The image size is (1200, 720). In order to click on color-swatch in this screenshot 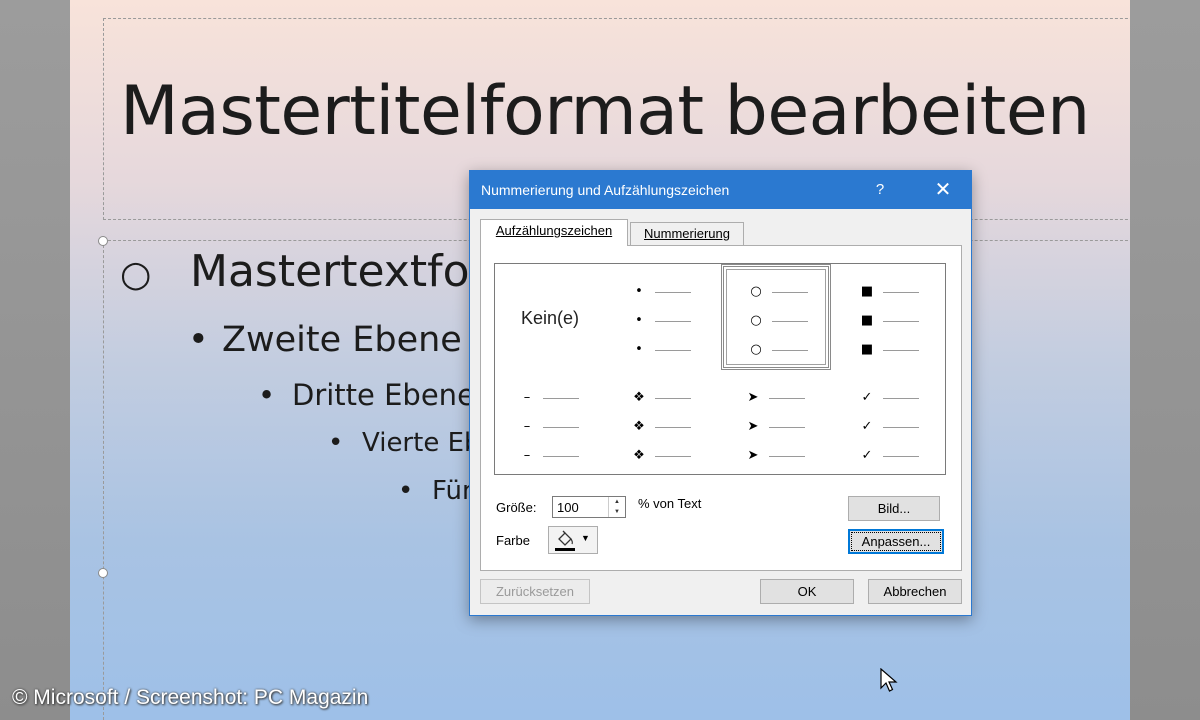, I will do `click(565, 549)`.